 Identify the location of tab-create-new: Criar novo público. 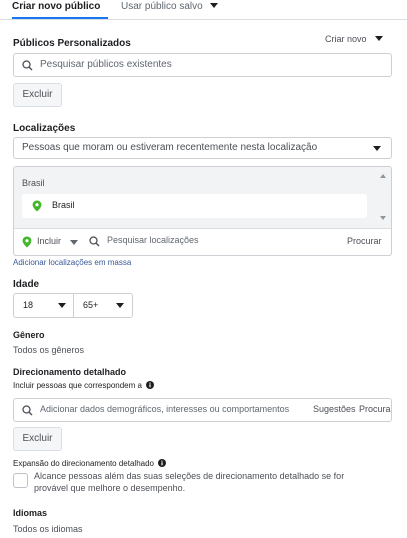
(56, 9).